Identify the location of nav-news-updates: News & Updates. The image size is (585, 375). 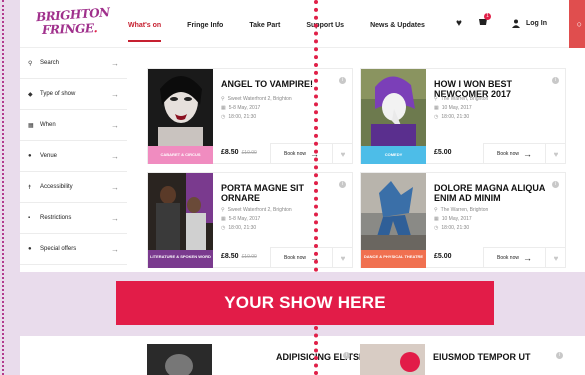
(397, 24).